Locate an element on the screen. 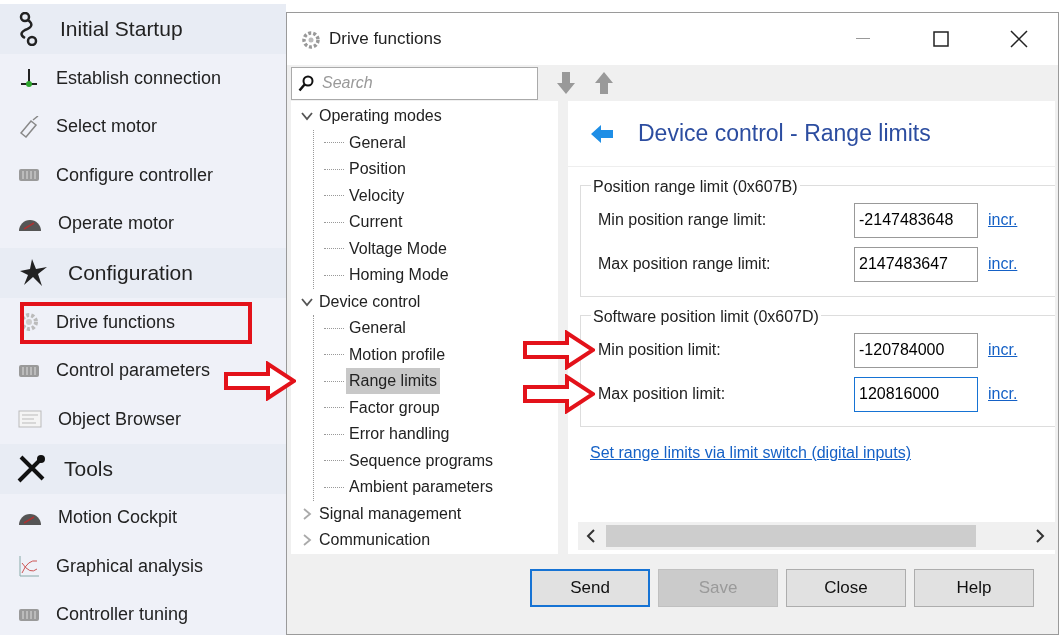 This screenshot has height=635, width=1059. sidebar-item: Drive functions is located at coordinates (116, 322).